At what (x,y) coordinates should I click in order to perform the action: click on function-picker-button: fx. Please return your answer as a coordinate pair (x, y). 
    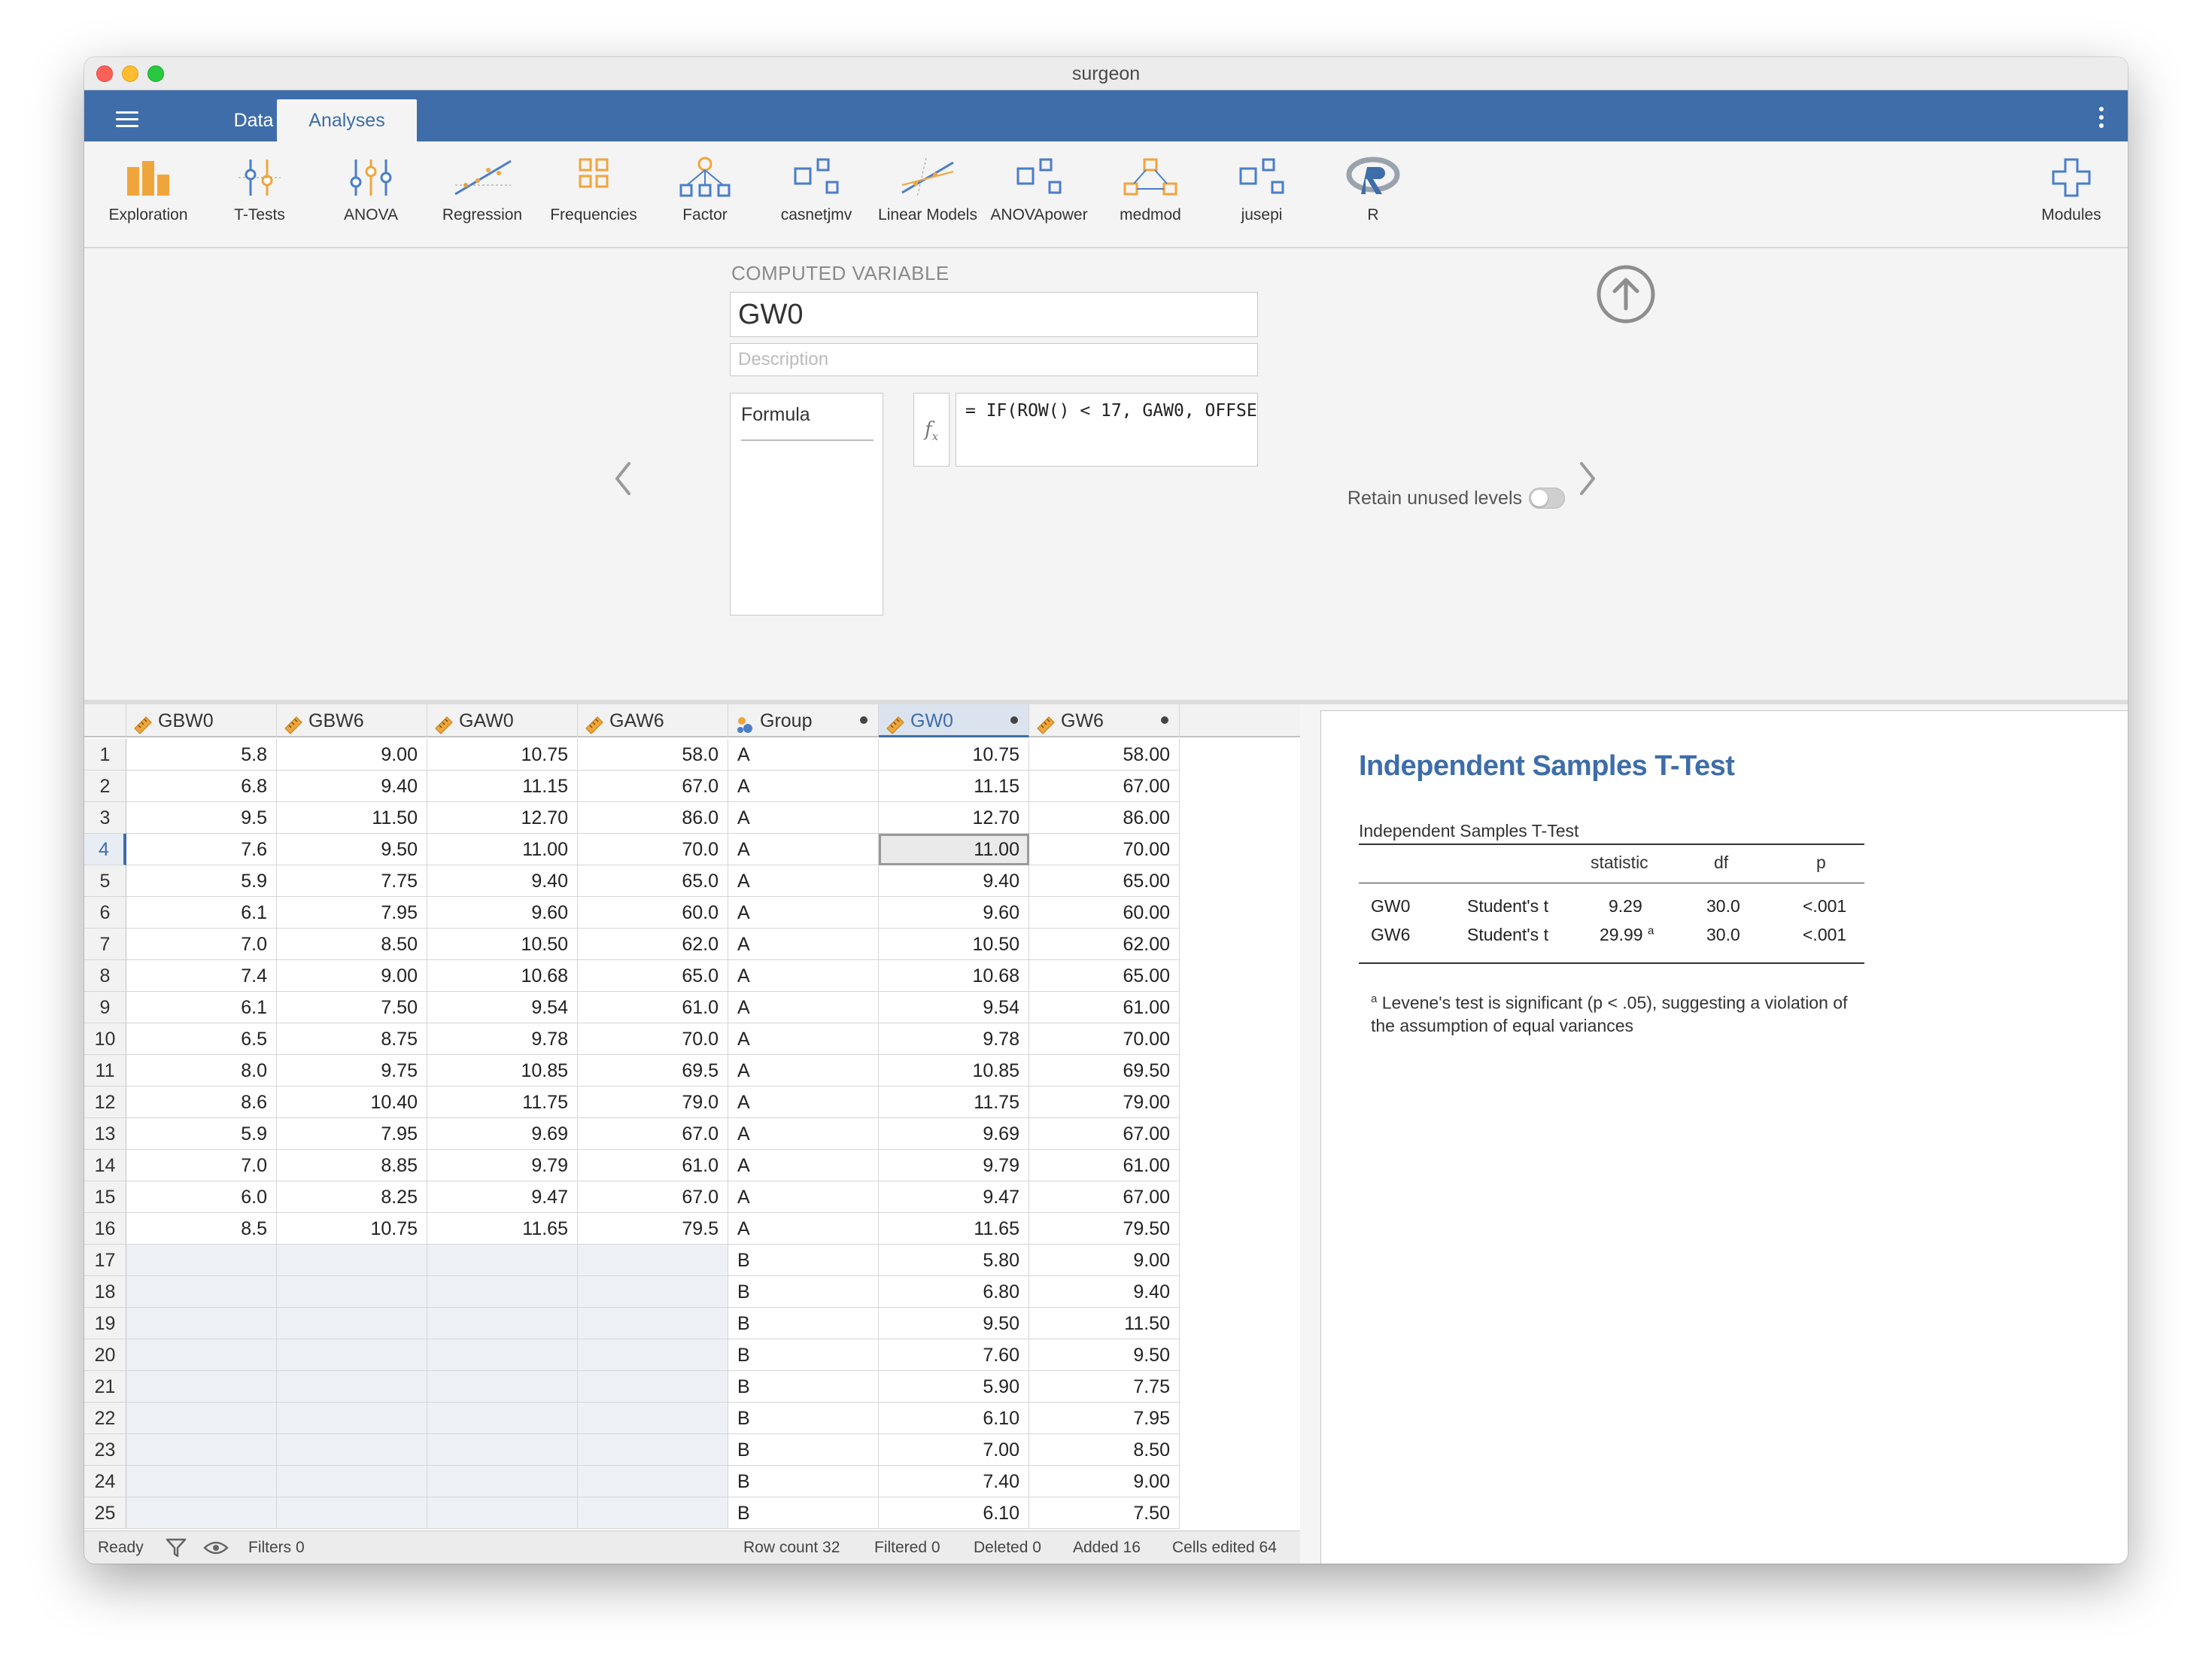
    Looking at the image, I should click on (931, 430).